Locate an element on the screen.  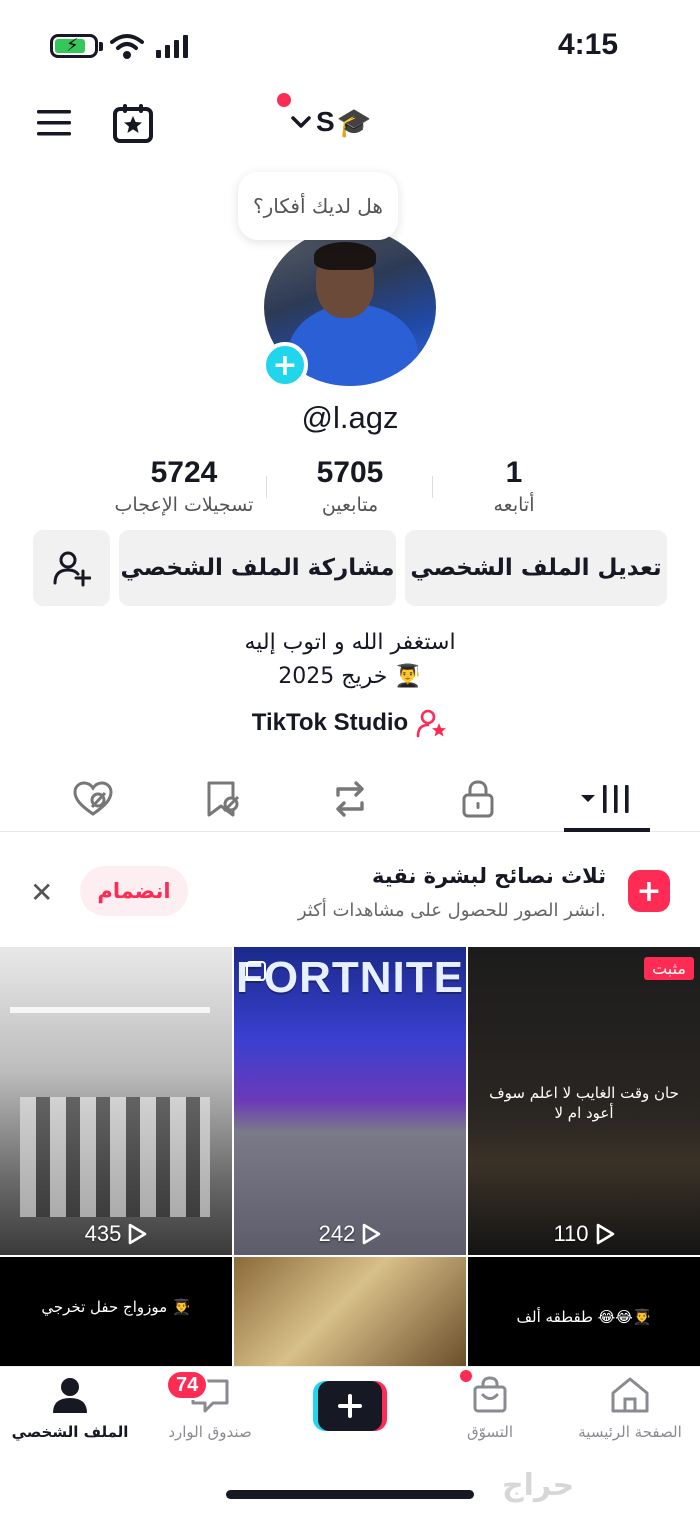
add-post-icon: + is located at coordinates (649, 891).